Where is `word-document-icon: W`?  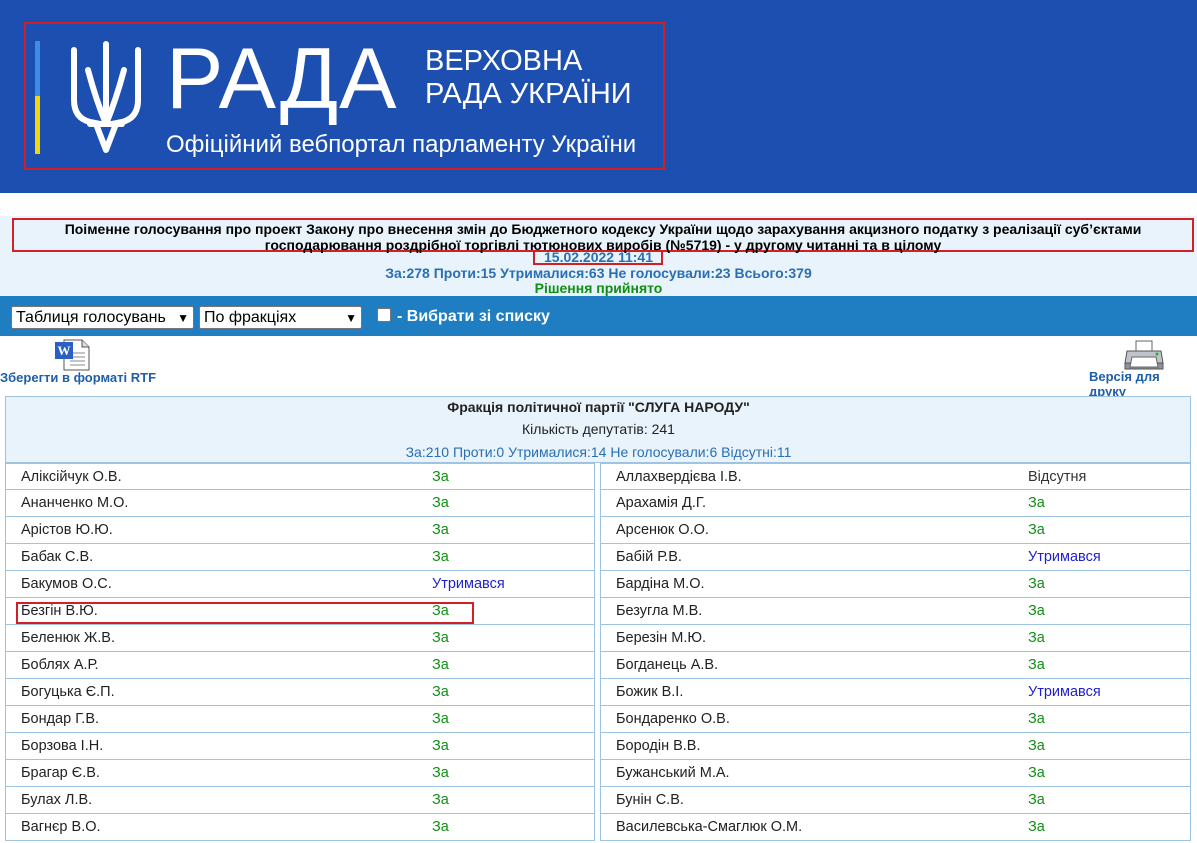 word-document-icon: W is located at coordinates (72, 355).